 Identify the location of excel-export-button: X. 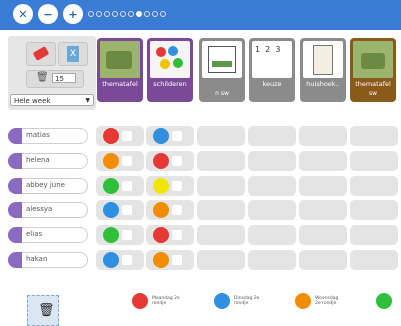
(73, 54).